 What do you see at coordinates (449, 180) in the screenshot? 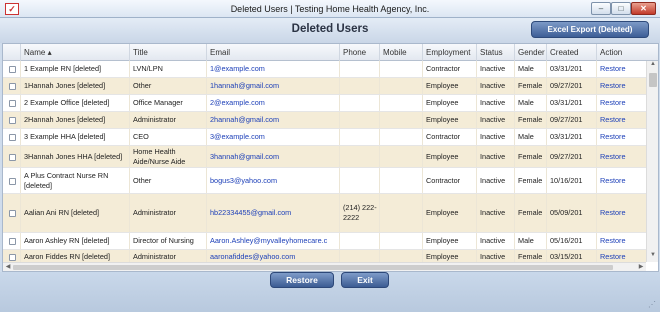
I see `cell-employment: Contractor` at bounding box center [449, 180].